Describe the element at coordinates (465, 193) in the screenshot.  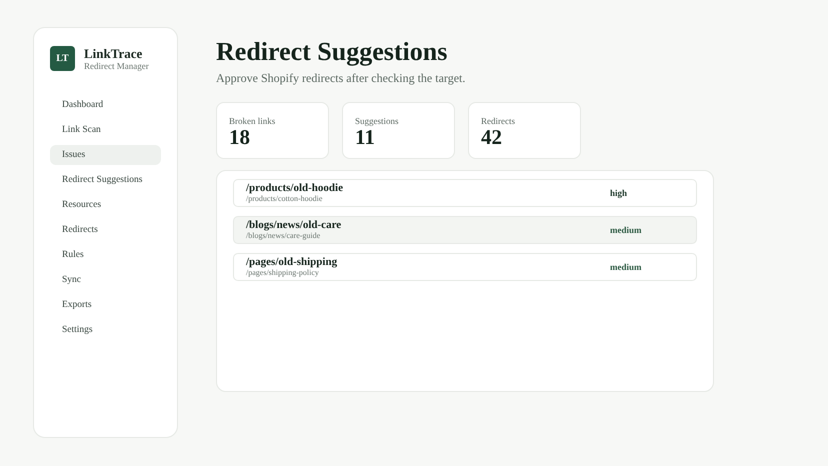
I see `suggestion-row: /products/old-hoodie /products/cotton-hoodie high` at that location.